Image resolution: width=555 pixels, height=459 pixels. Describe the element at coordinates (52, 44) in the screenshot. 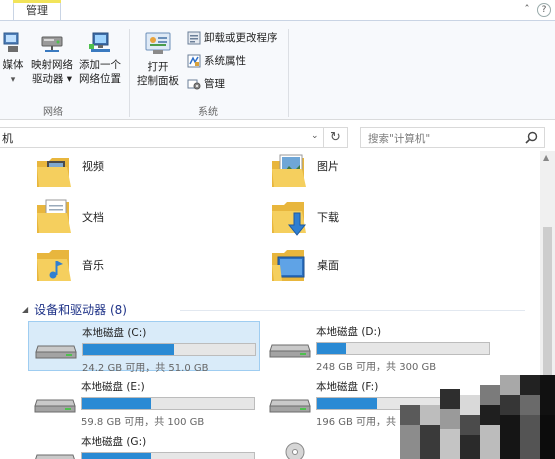

I see `network-drive-icon` at that location.